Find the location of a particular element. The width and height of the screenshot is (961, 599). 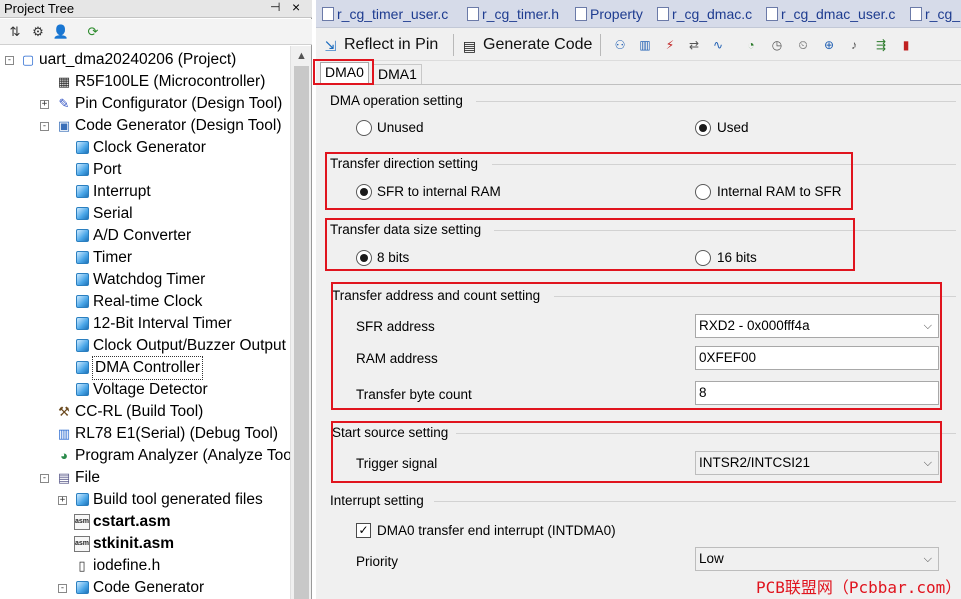

tree-item: DMA Controller is located at coordinates (145, 368).